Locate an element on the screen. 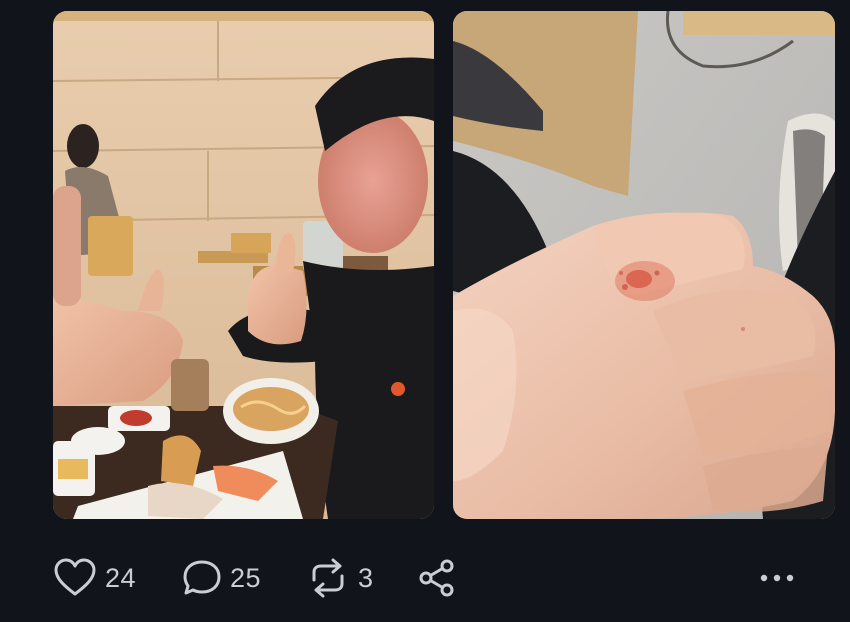 This screenshot has width=850, height=622. heart-icon is located at coordinates (75, 577).